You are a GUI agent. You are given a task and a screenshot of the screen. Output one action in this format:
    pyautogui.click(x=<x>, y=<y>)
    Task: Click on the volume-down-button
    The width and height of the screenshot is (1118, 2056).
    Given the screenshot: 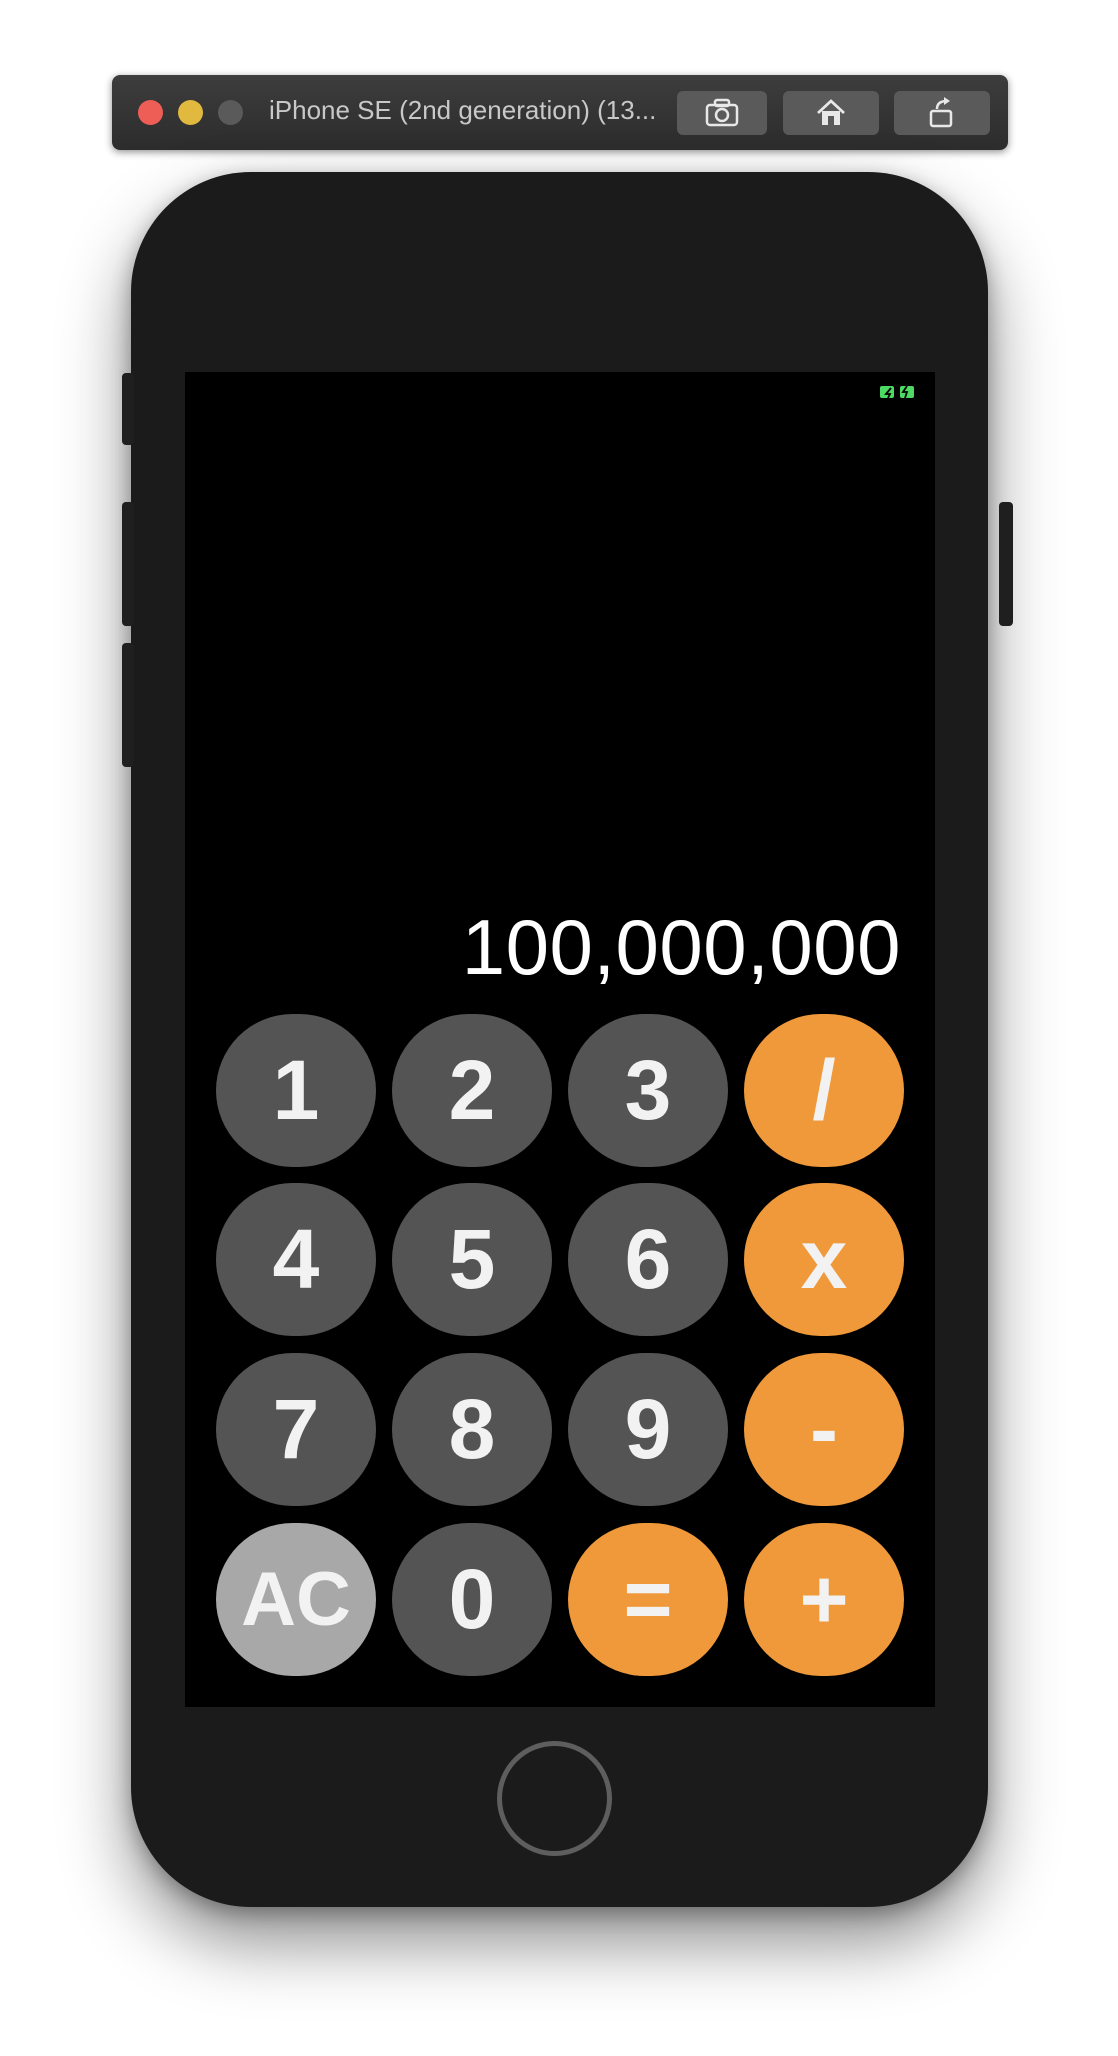 What is the action you would take?
    pyautogui.click(x=128, y=705)
    